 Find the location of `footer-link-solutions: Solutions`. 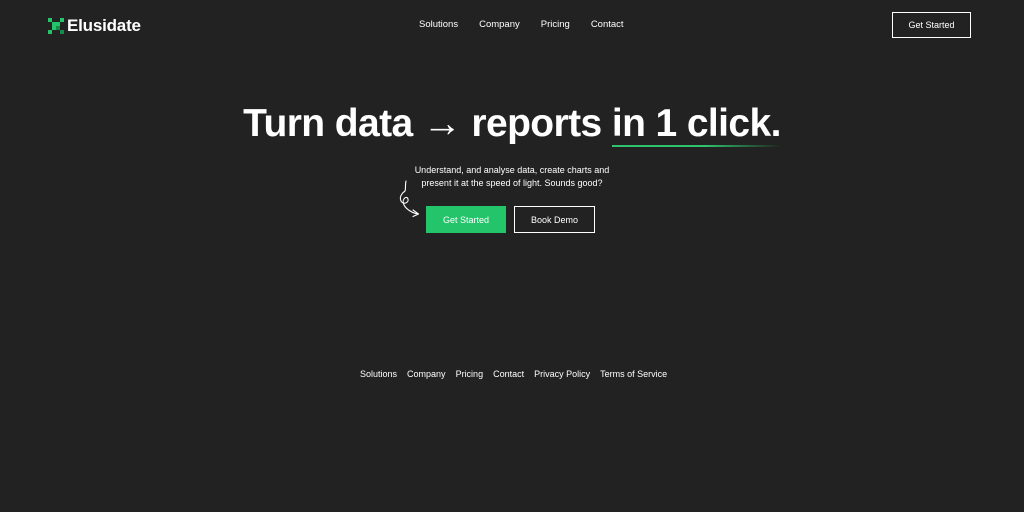

footer-link-solutions: Solutions is located at coordinates (378, 374).